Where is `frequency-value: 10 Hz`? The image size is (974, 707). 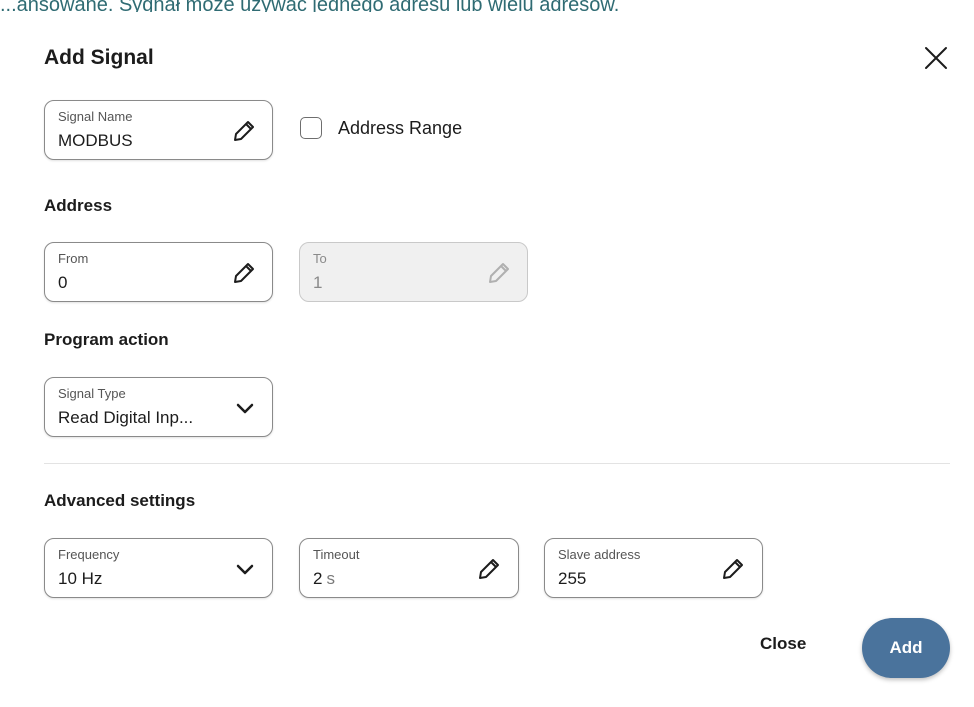
frequency-value: 10 Hz is located at coordinates (80, 578).